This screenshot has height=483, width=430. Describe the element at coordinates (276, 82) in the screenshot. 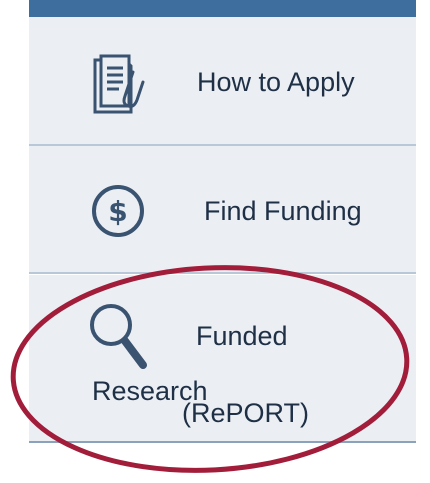

I see `nav-item-label: How to Apply` at that location.